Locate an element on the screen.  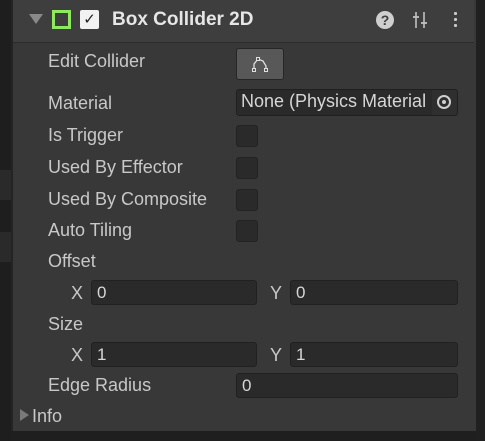
edge-radius-label: Edge Radius is located at coordinates (100, 385).